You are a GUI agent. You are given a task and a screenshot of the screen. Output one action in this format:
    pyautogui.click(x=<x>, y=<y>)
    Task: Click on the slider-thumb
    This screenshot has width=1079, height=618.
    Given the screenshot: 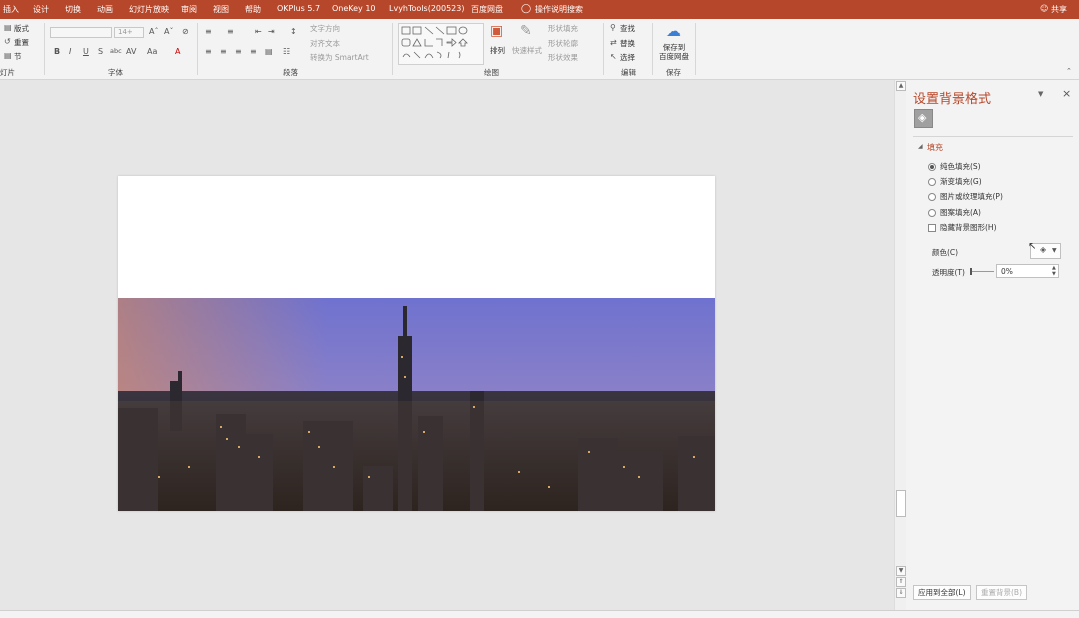 What is the action you would take?
    pyautogui.click(x=971, y=271)
    